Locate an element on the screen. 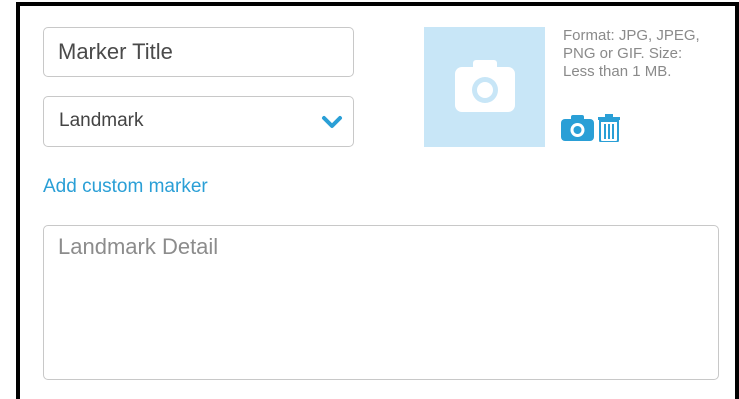  upload-photo-camera-icon is located at coordinates (577, 128).